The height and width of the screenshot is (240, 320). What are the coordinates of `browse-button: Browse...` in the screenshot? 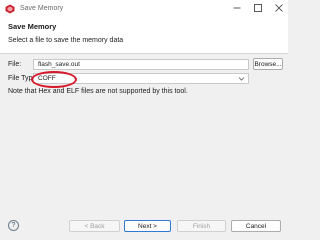 It's located at (268, 64).